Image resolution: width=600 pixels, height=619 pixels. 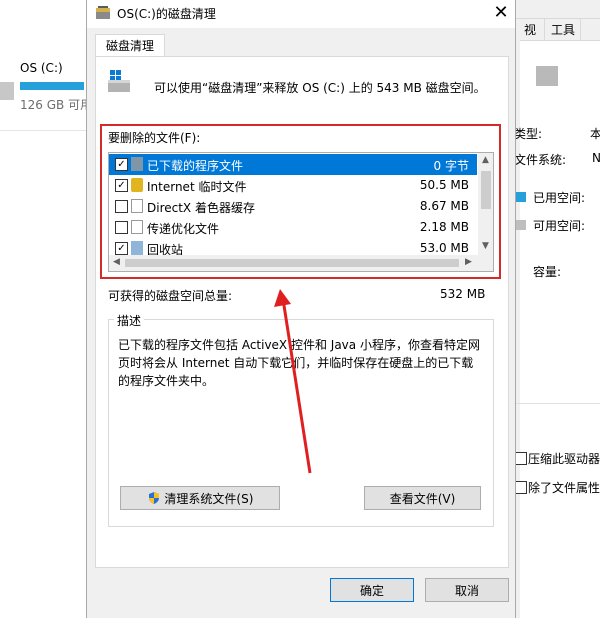 I want to click on tab-tools: 工具, so click(x=563, y=29).